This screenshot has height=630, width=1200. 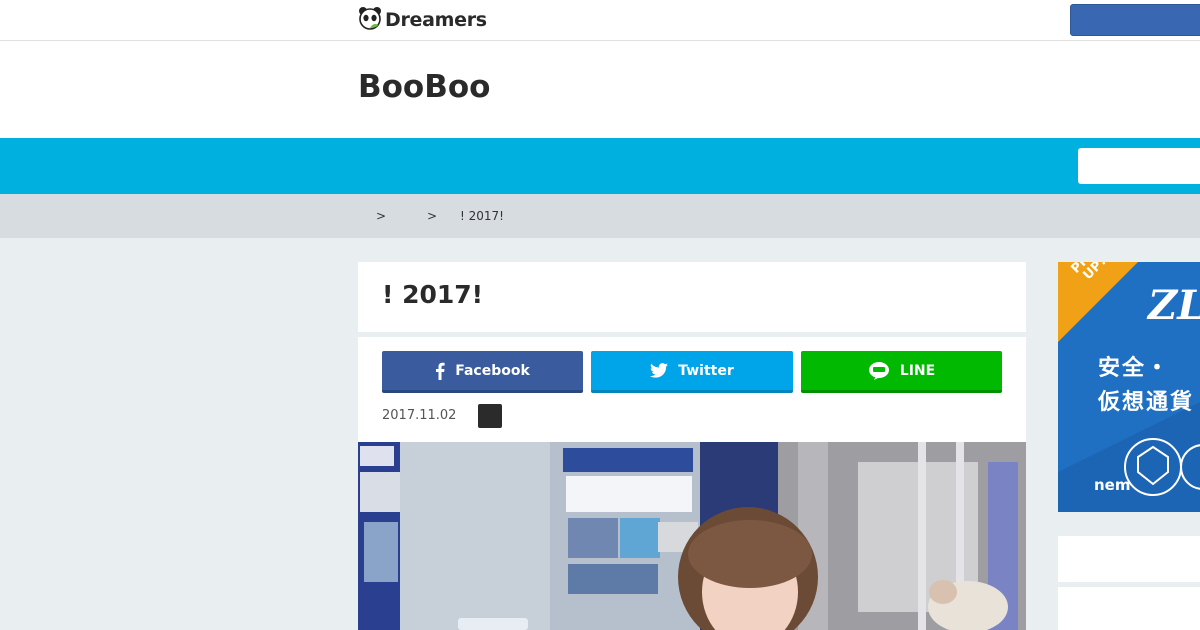 I want to click on share-facebook-button: Facebook, so click(x=482, y=372).